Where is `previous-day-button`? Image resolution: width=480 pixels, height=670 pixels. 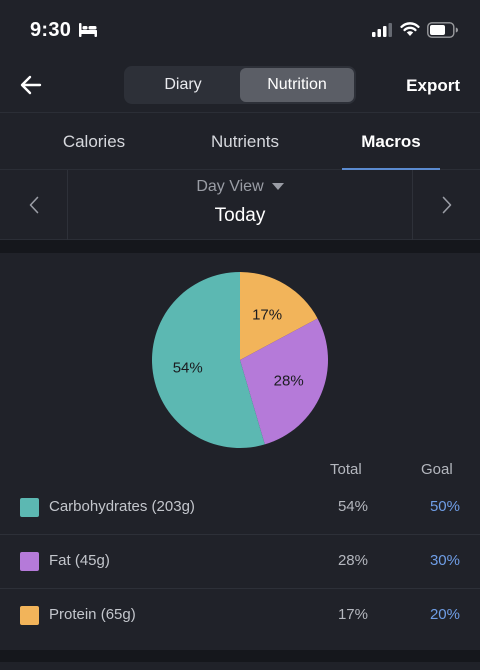
previous-day-button is located at coordinates (34, 205).